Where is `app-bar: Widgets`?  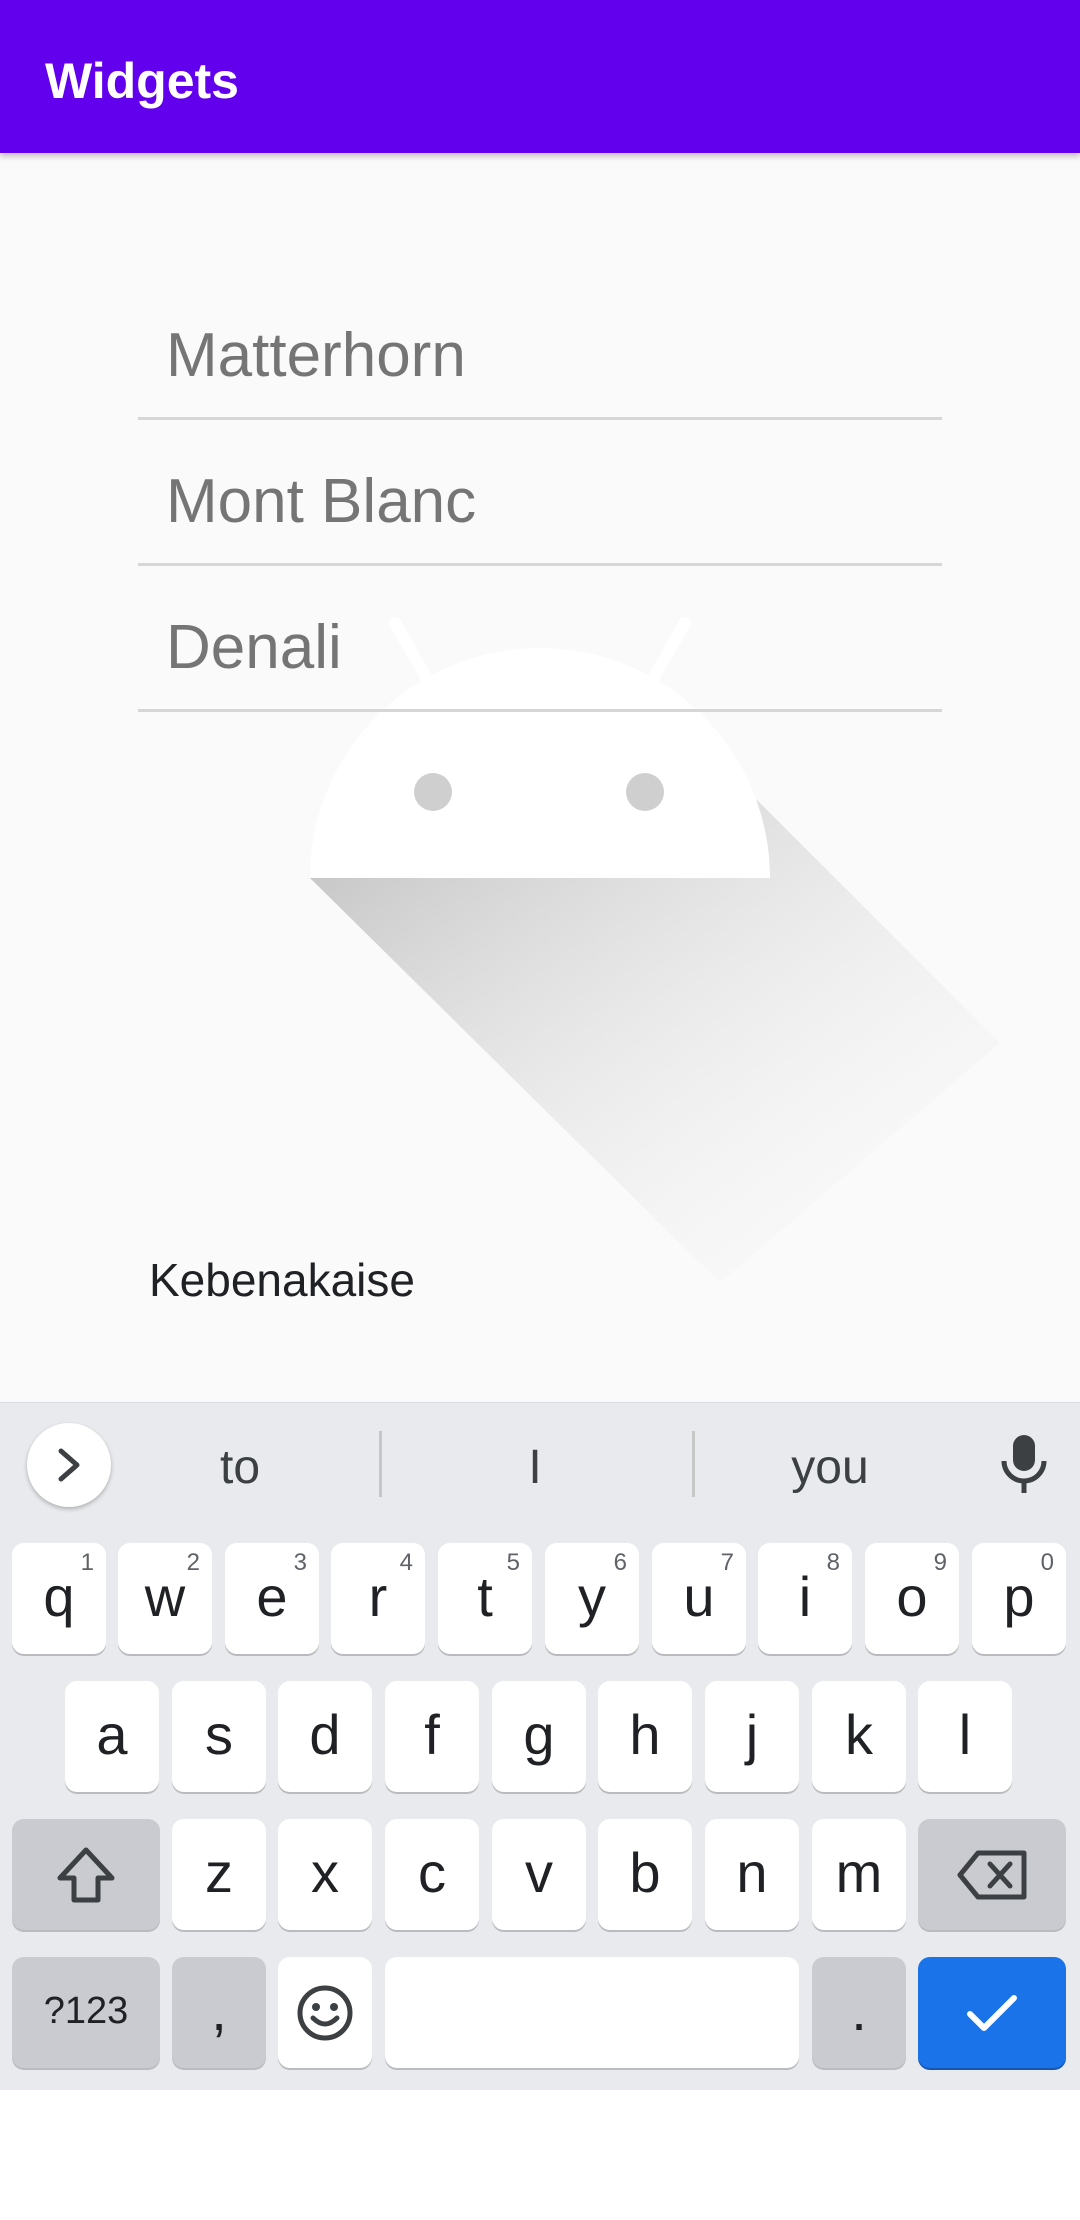
app-bar: Widgets is located at coordinates (540, 76).